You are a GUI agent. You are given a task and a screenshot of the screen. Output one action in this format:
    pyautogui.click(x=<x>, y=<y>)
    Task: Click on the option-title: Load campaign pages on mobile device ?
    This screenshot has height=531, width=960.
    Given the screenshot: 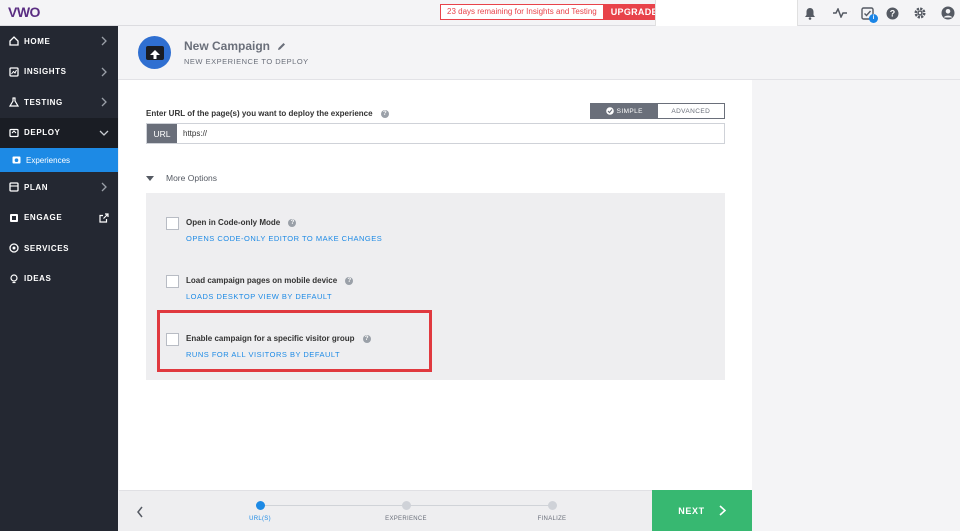 What is the action you would take?
    pyautogui.click(x=270, y=280)
    